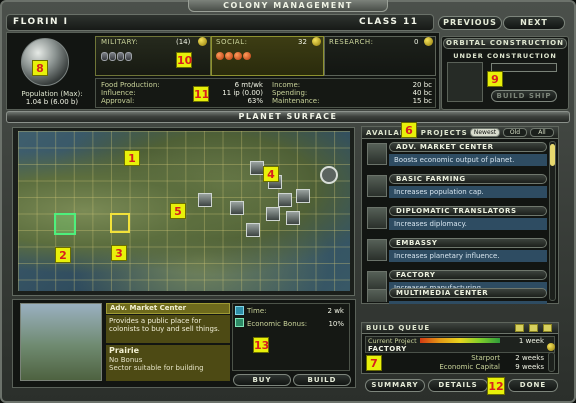 The image size is (576, 403). Describe the element at coordinates (469, 367) in the screenshot. I see `queue-item-name: Economic Capital` at that location.